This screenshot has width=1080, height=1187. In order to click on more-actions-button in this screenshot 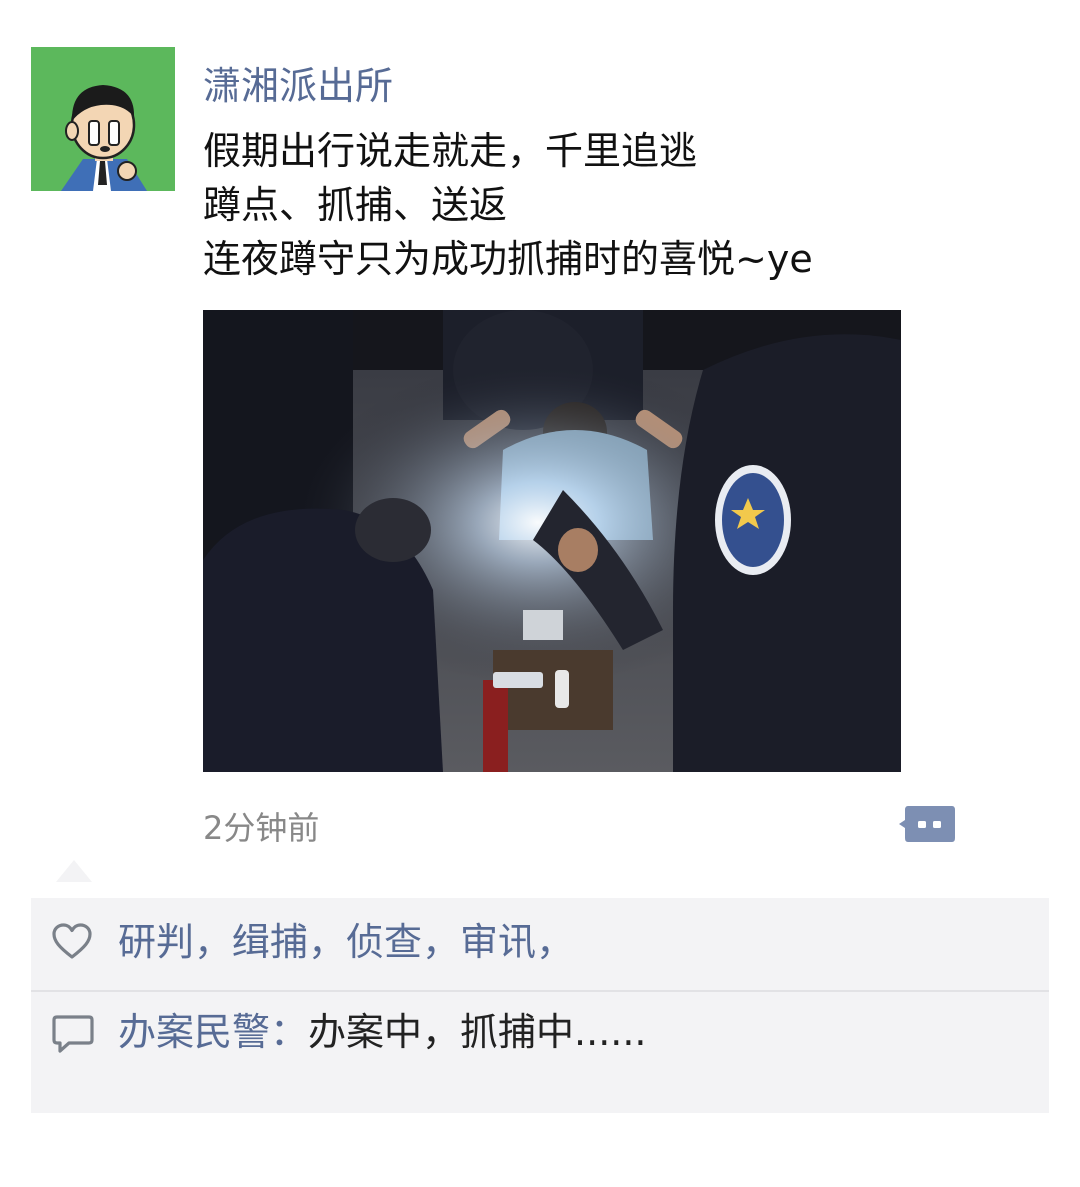, I will do `click(927, 824)`.